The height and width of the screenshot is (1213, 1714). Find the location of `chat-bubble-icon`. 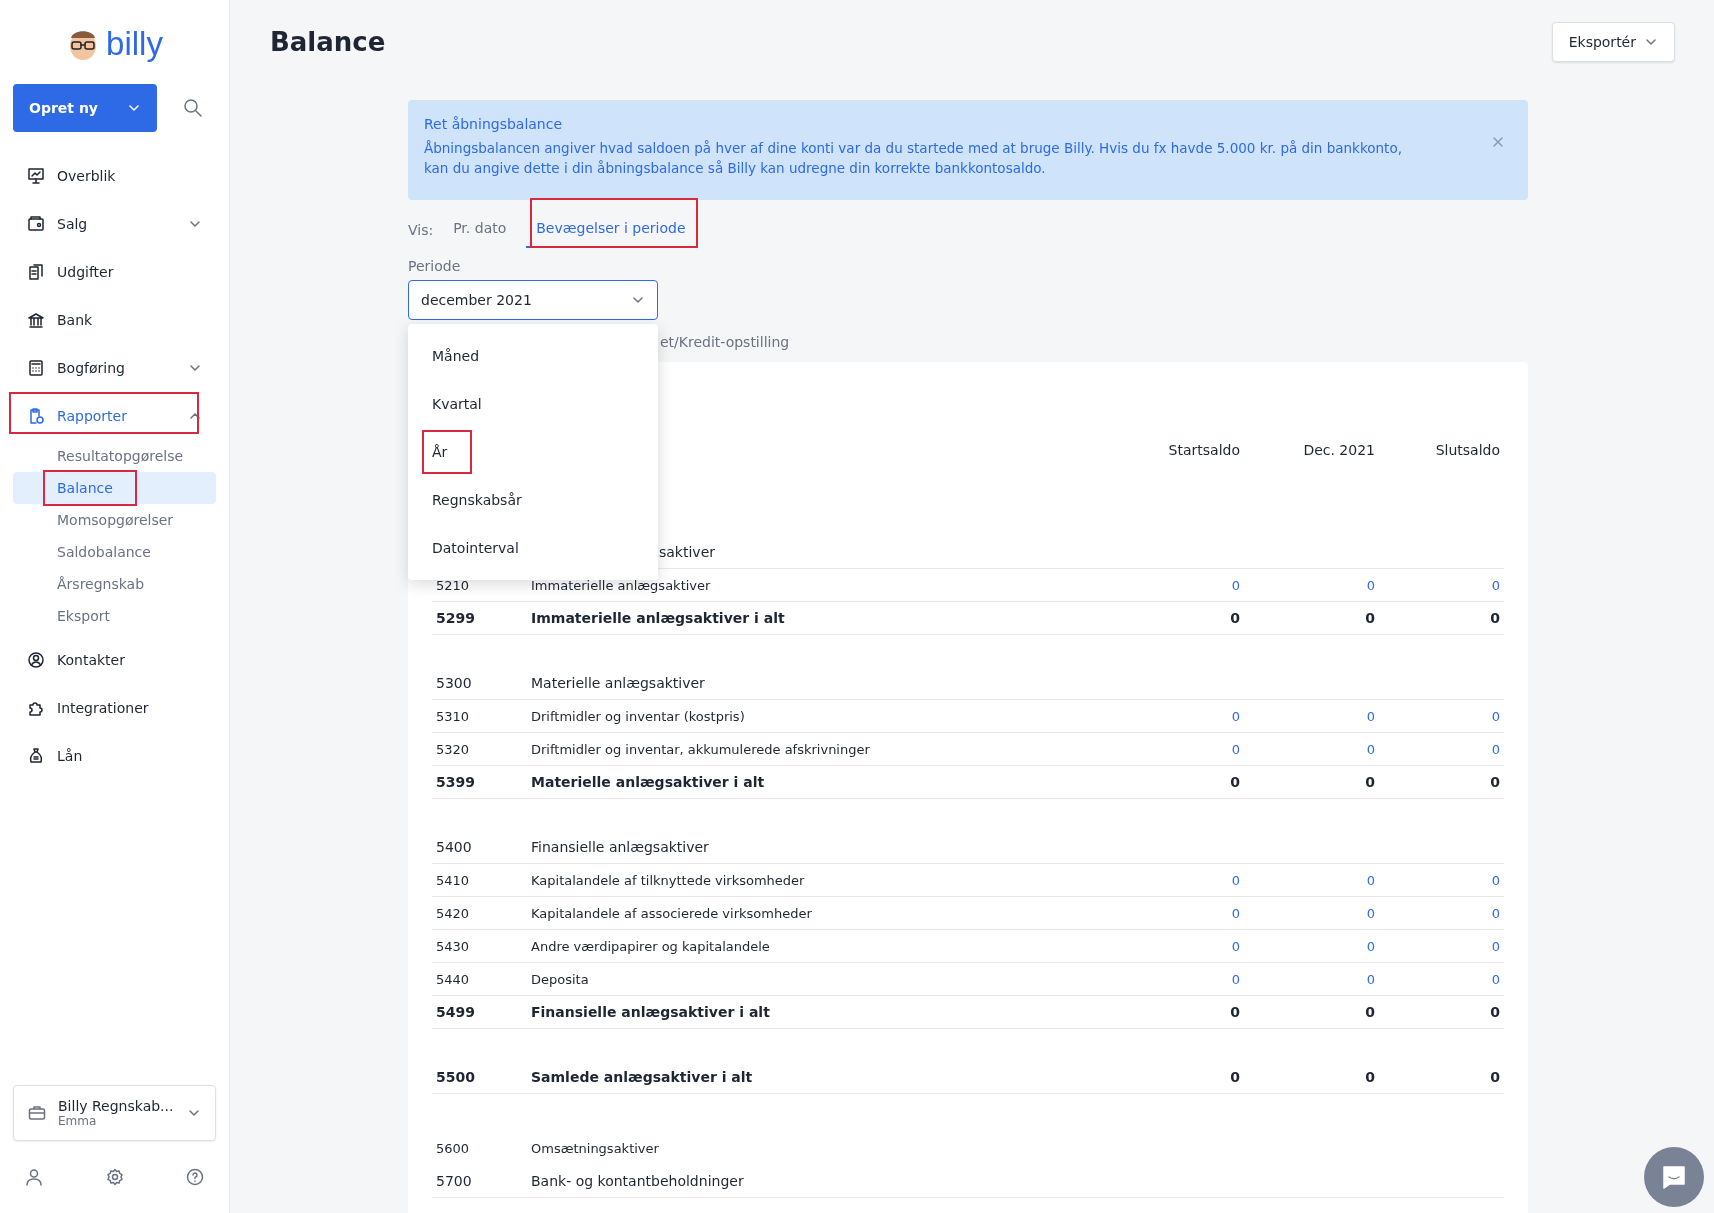

chat-bubble-icon is located at coordinates (1674, 1177).